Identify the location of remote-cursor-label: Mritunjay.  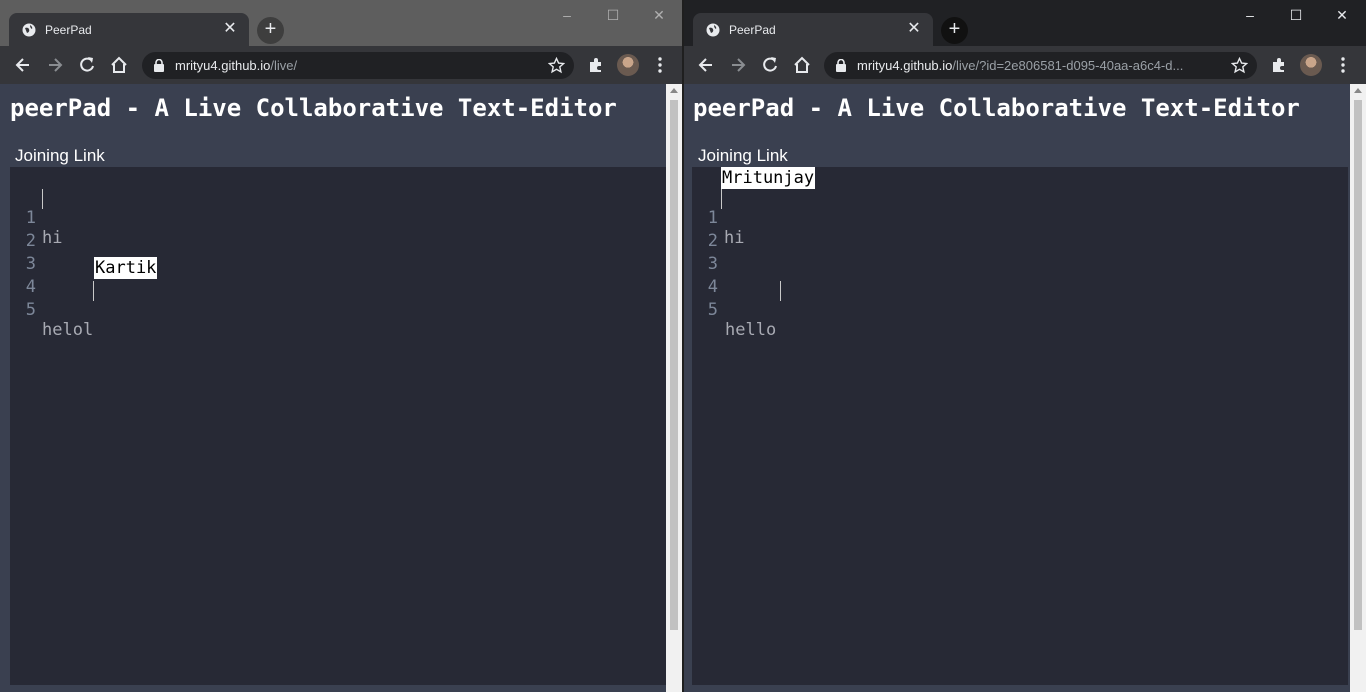
(768, 178).